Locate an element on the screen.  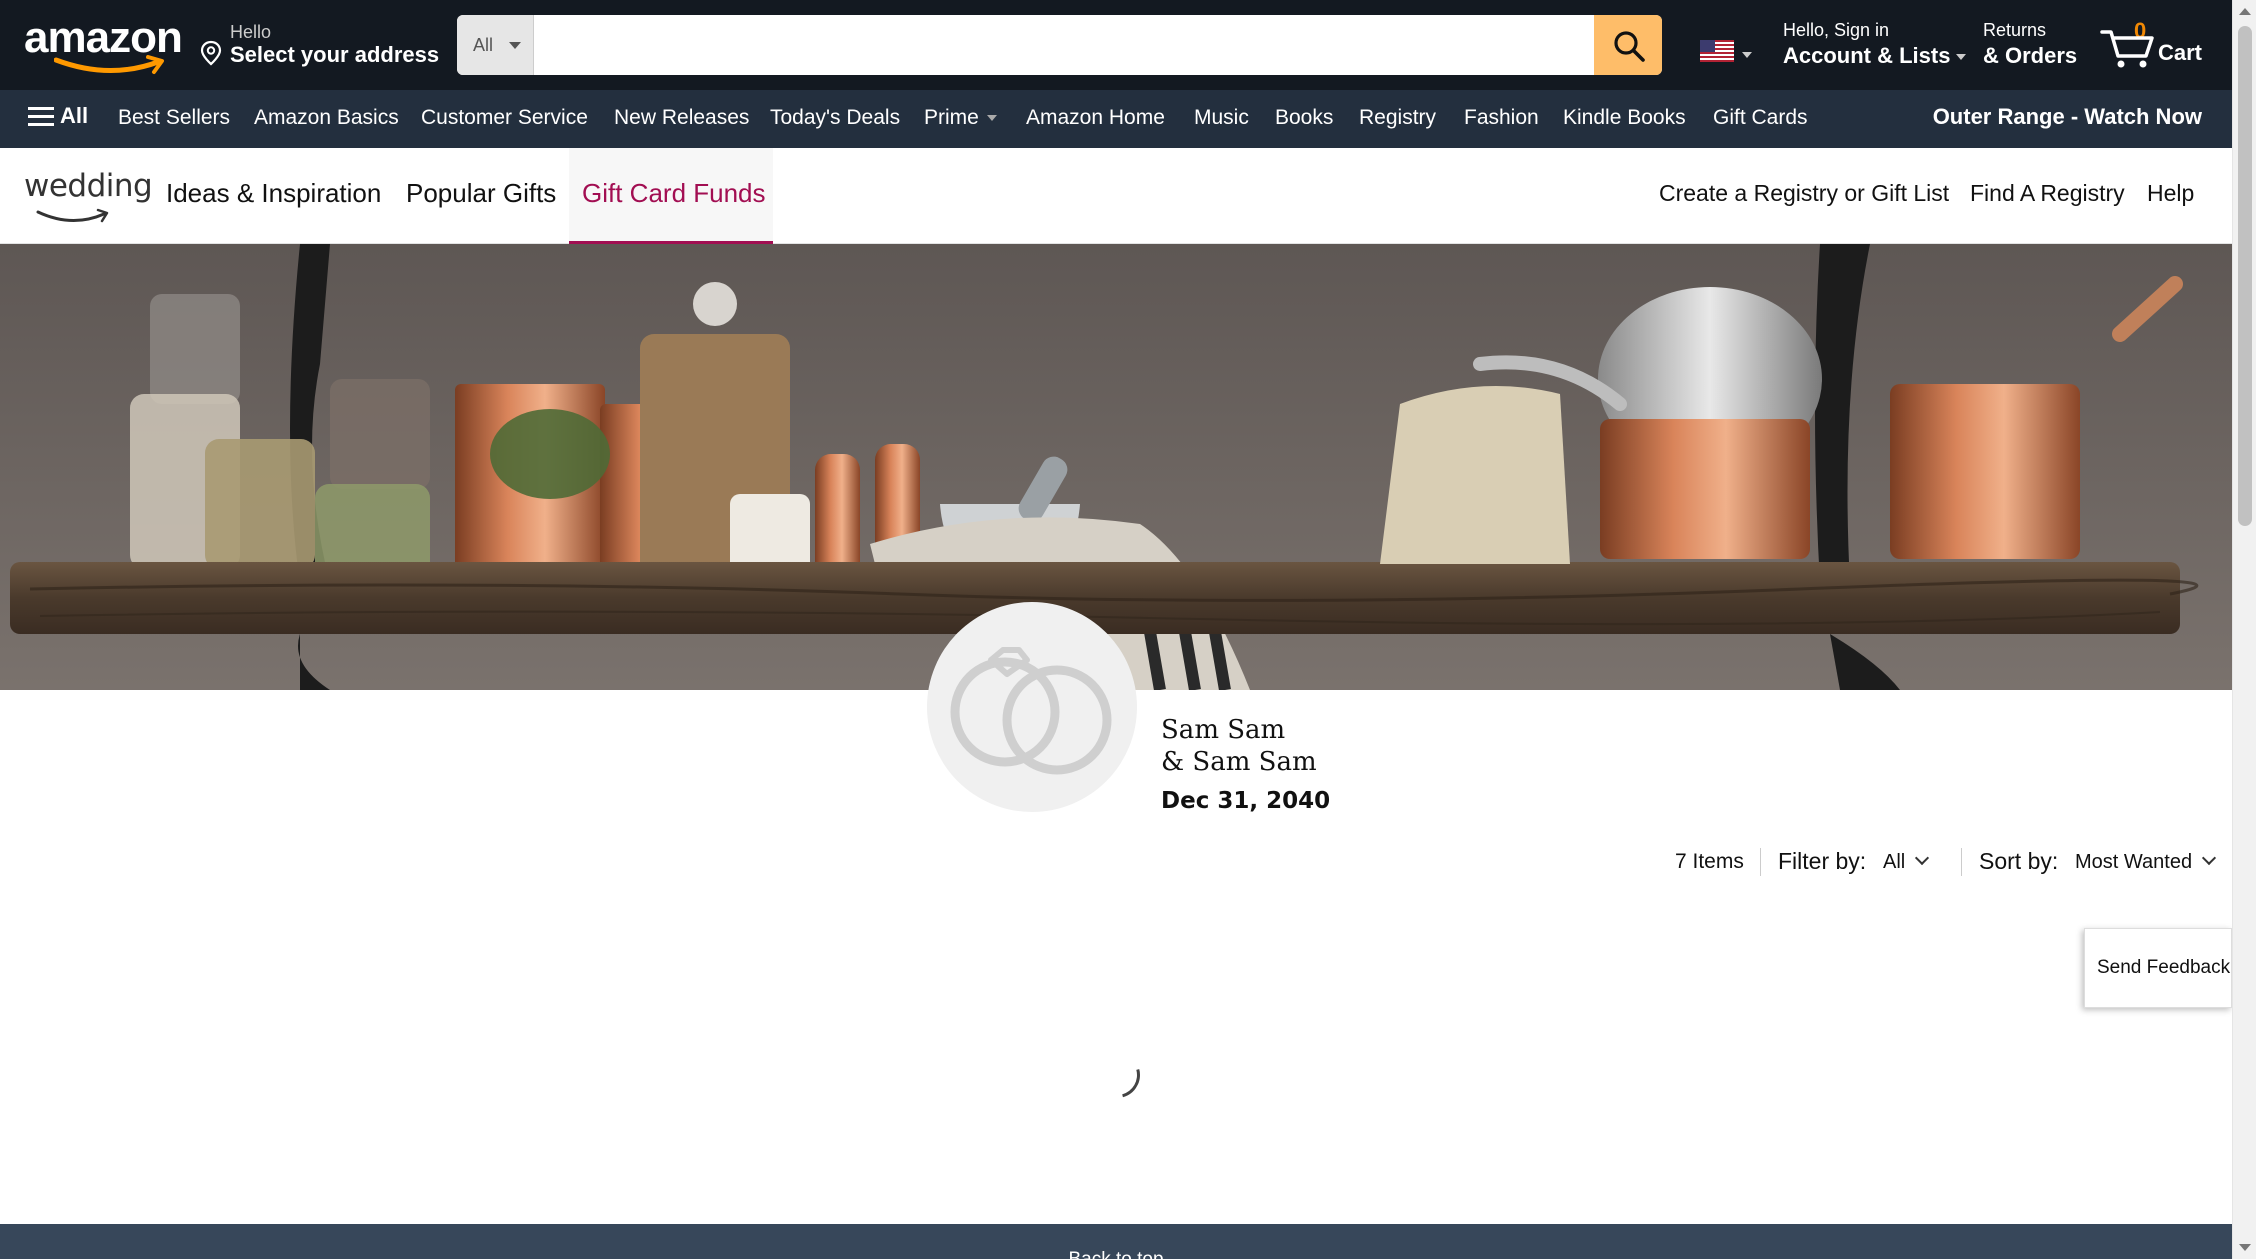
filter-value: All is located at coordinates (1894, 862).